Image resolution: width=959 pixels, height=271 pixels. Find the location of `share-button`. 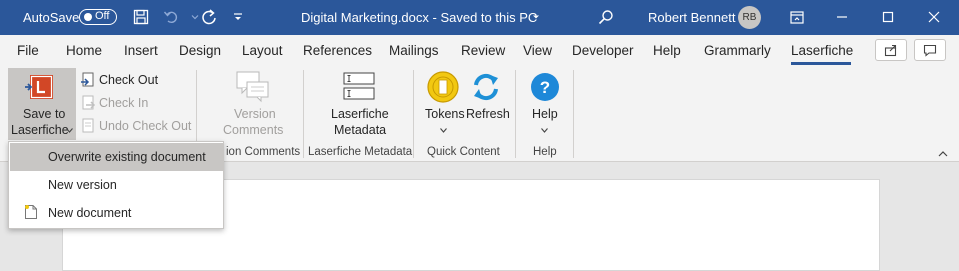

share-button is located at coordinates (891, 50).